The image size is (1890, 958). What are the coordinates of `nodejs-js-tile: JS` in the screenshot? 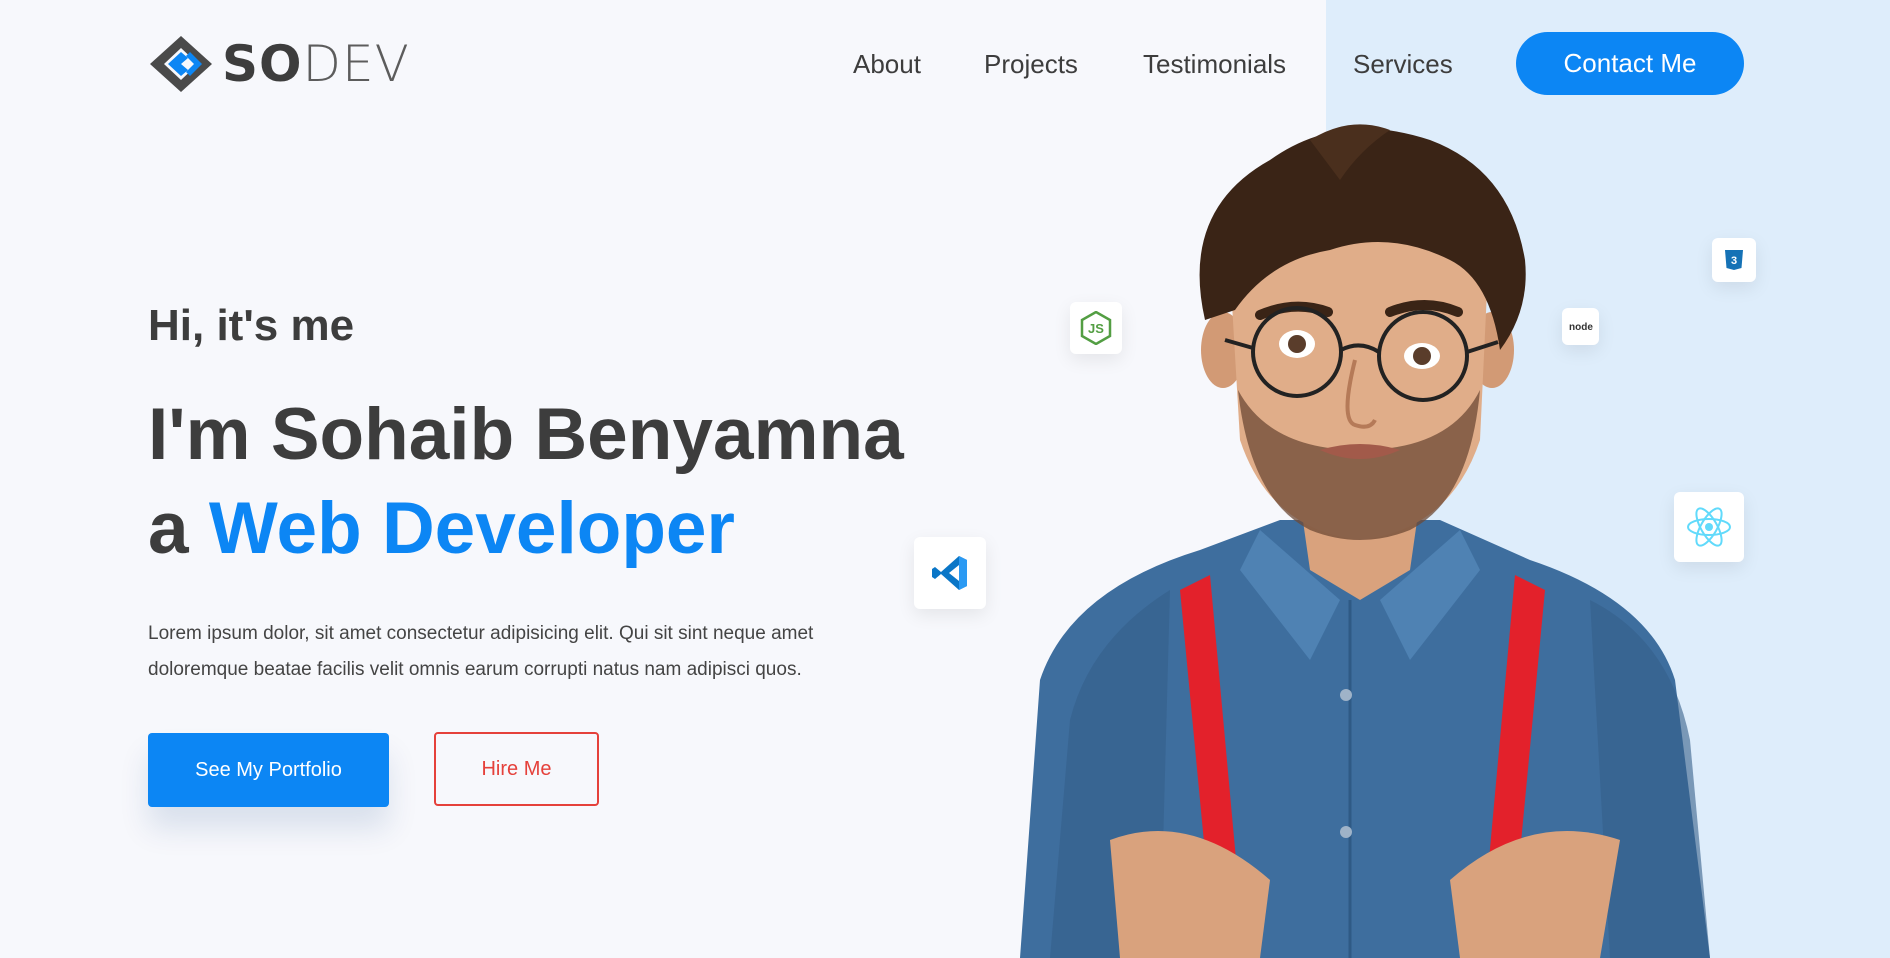 It's located at (1096, 328).